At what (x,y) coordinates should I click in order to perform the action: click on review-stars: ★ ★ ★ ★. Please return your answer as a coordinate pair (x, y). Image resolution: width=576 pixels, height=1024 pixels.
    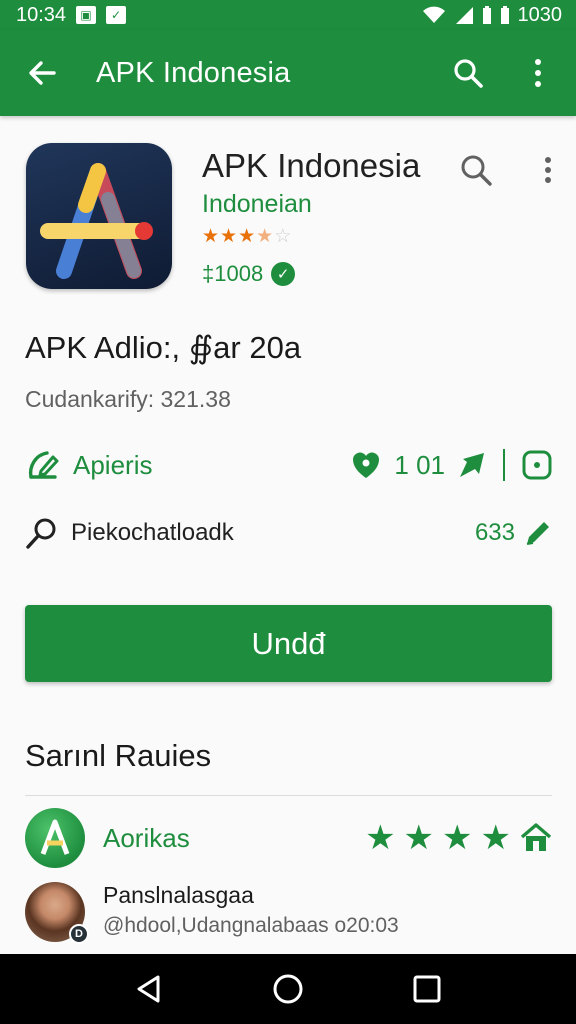
    Looking at the image, I should click on (459, 838).